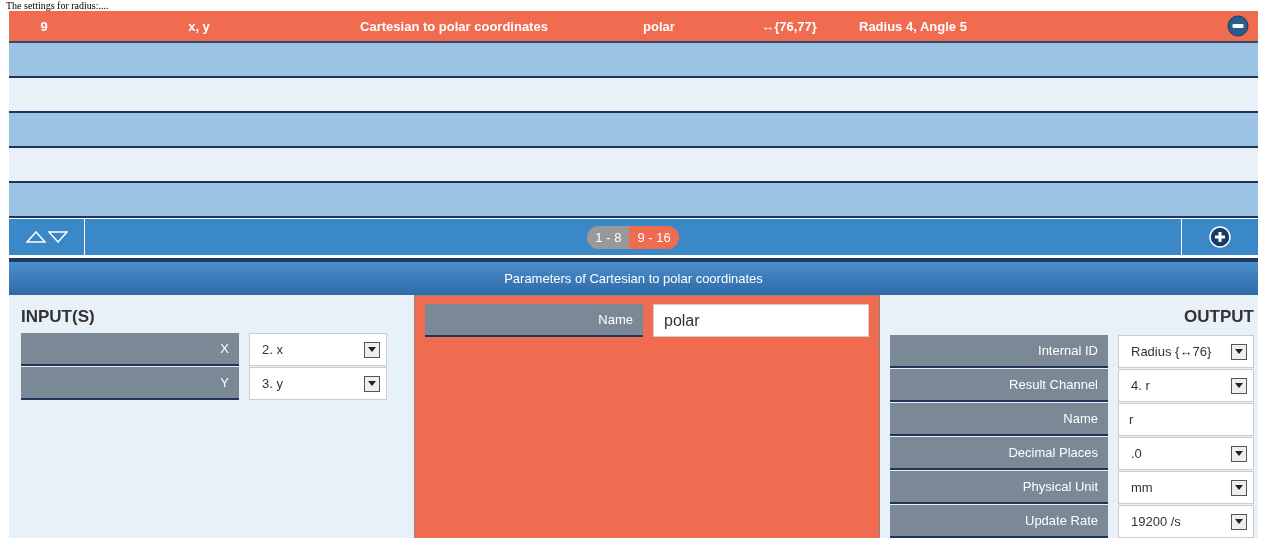  Describe the element at coordinates (1186, 487) in the screenshot. I see `dropdown-field: mm` at that location.